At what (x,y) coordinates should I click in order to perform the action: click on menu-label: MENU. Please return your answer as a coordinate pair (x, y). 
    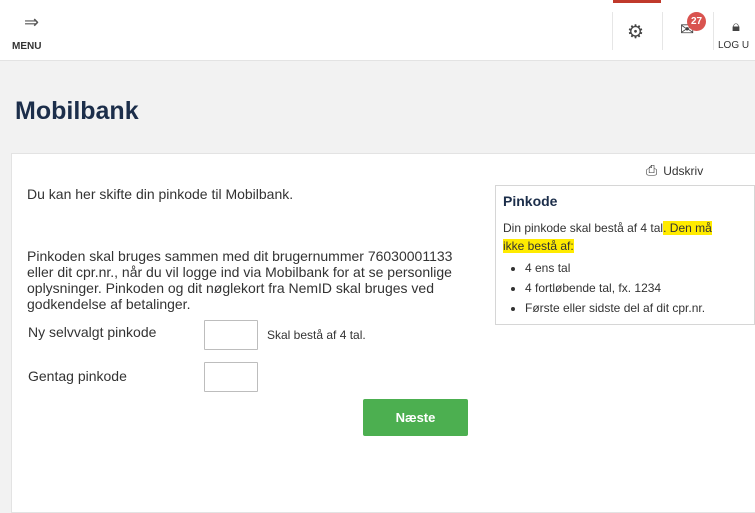
    Looking at the image, I should click on (27, 46).